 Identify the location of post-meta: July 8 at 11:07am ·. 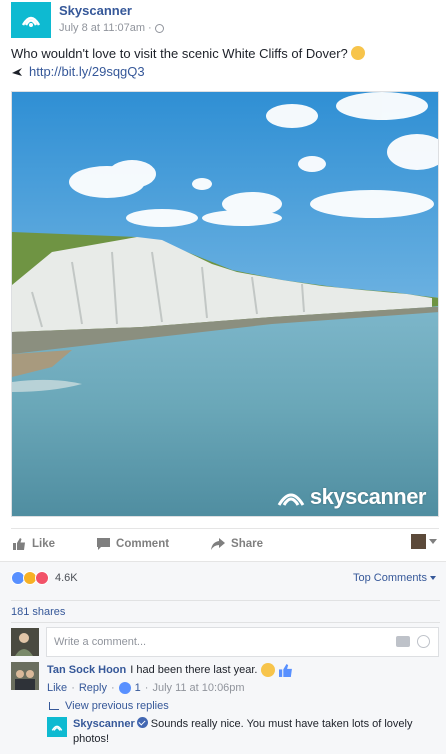
(111, 28).